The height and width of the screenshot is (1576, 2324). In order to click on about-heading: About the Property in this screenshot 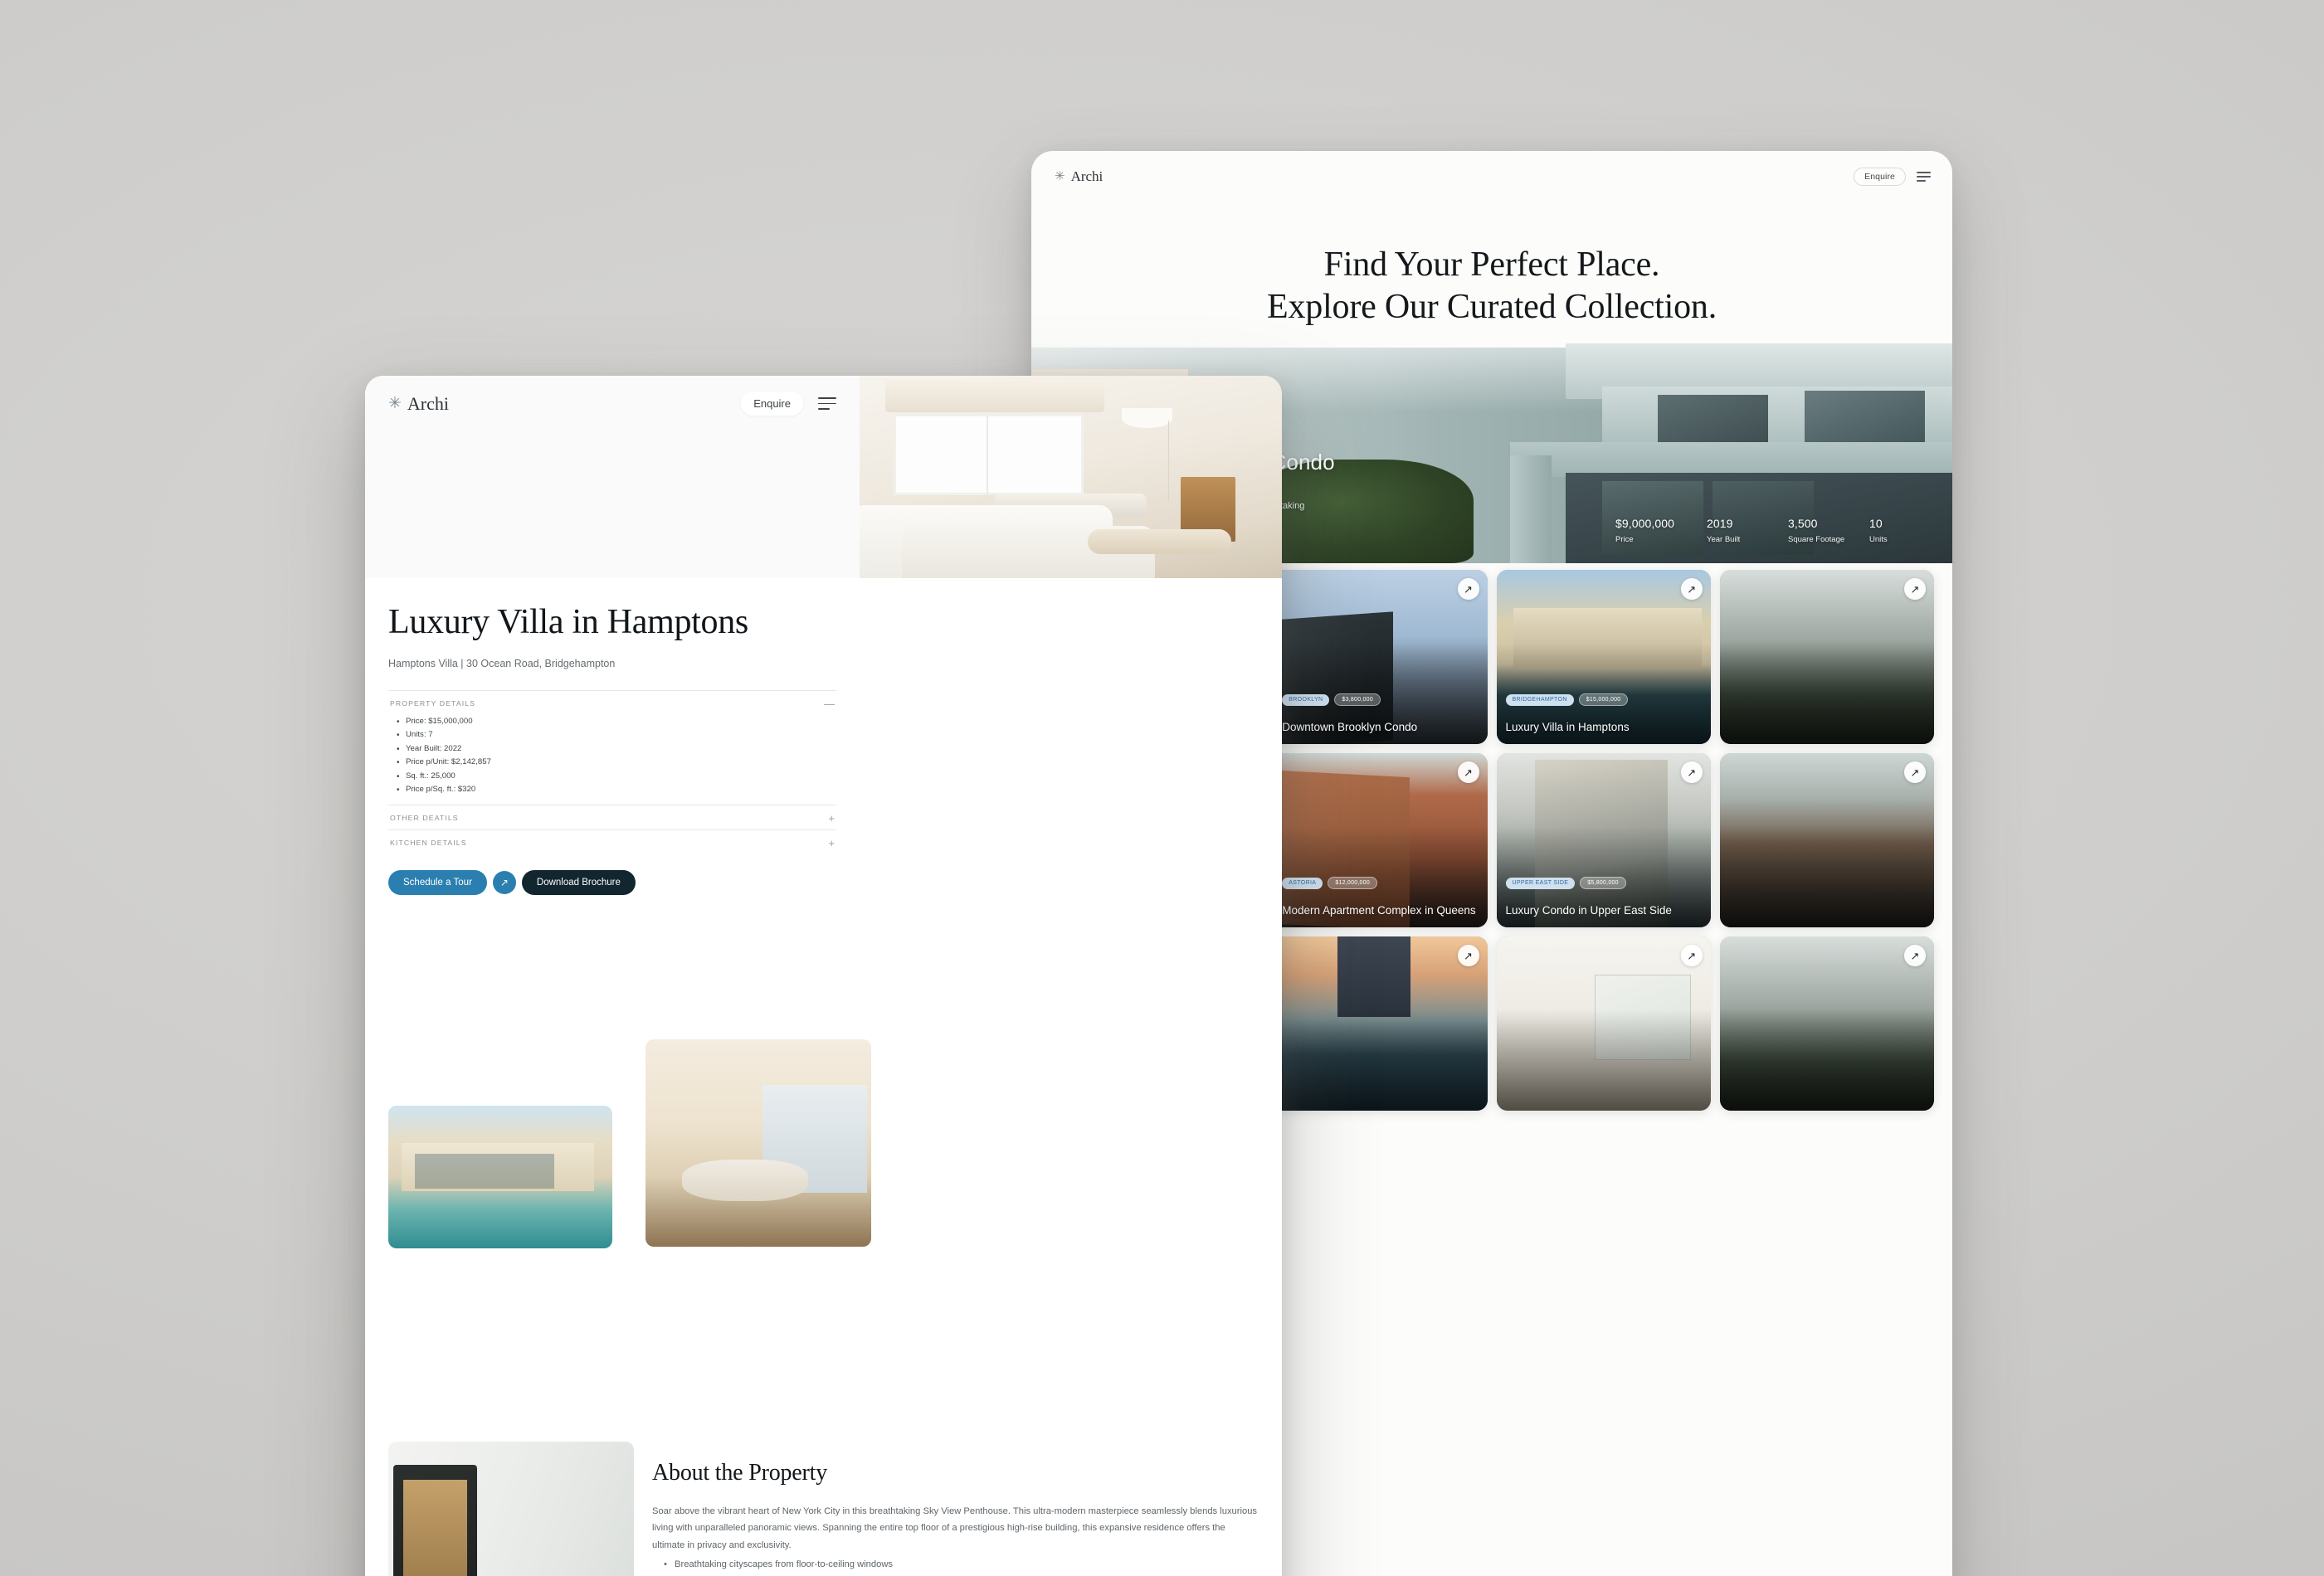, I will do `click(740, 1473)`.